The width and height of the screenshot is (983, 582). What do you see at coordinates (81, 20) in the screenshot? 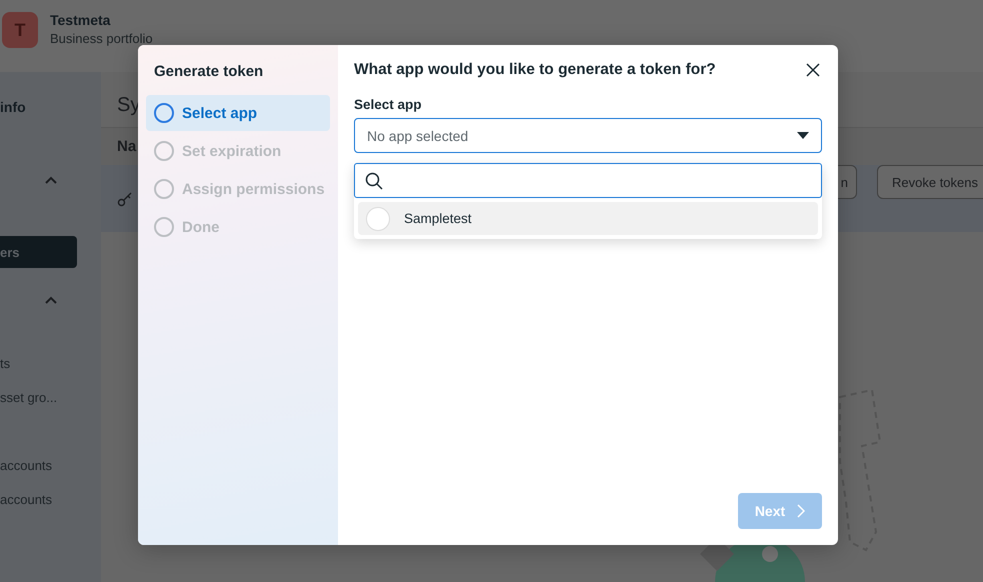
I see `business-name: Testmeta` at bounding box center [81, 20].